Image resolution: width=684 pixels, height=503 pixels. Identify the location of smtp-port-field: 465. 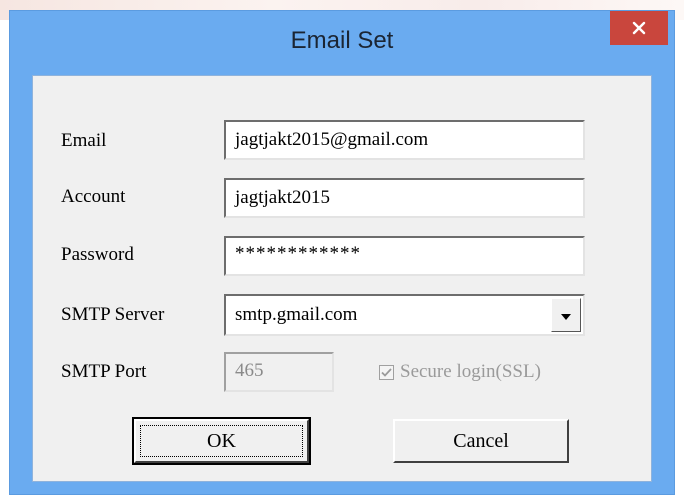
(279, 372).